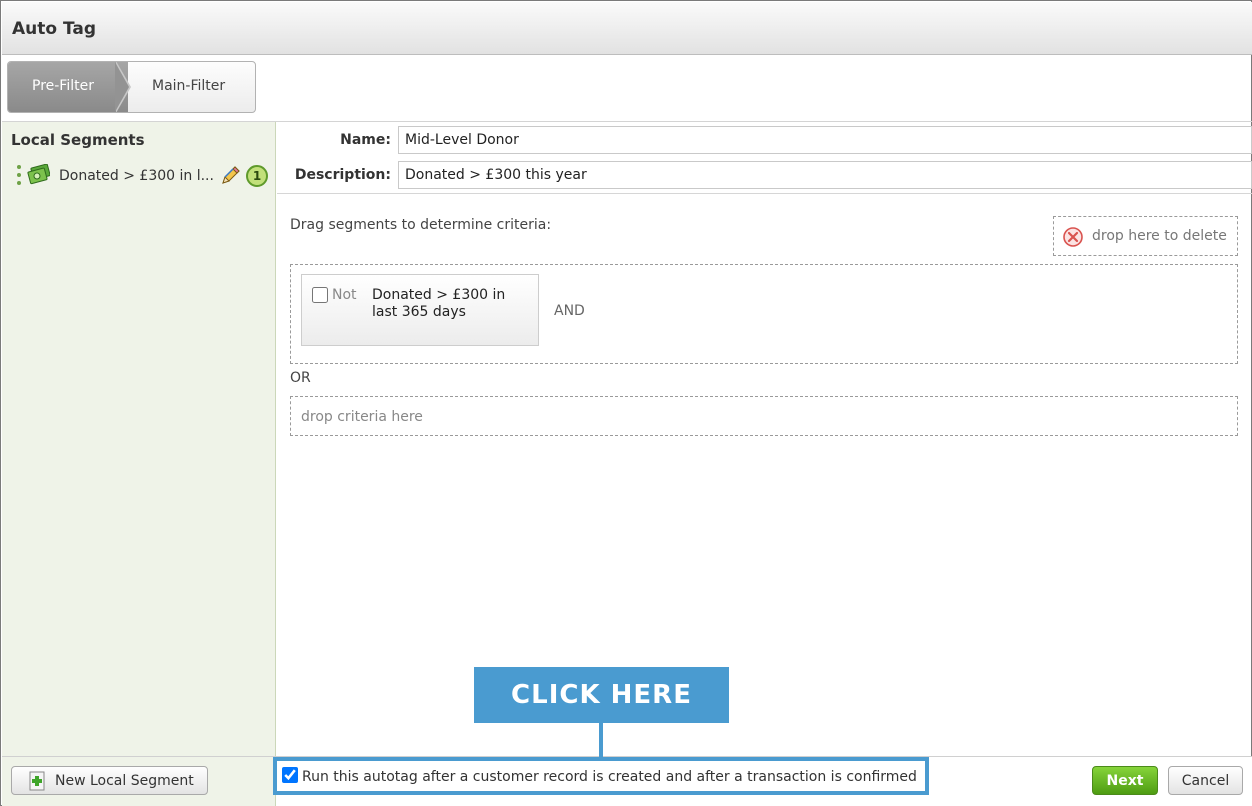 This screenshot has height=806, width=1252. What do you see at coordinates (20, 176) in the screenshot?
I see `drag-handle-icon` at bounding box center [20, 176].